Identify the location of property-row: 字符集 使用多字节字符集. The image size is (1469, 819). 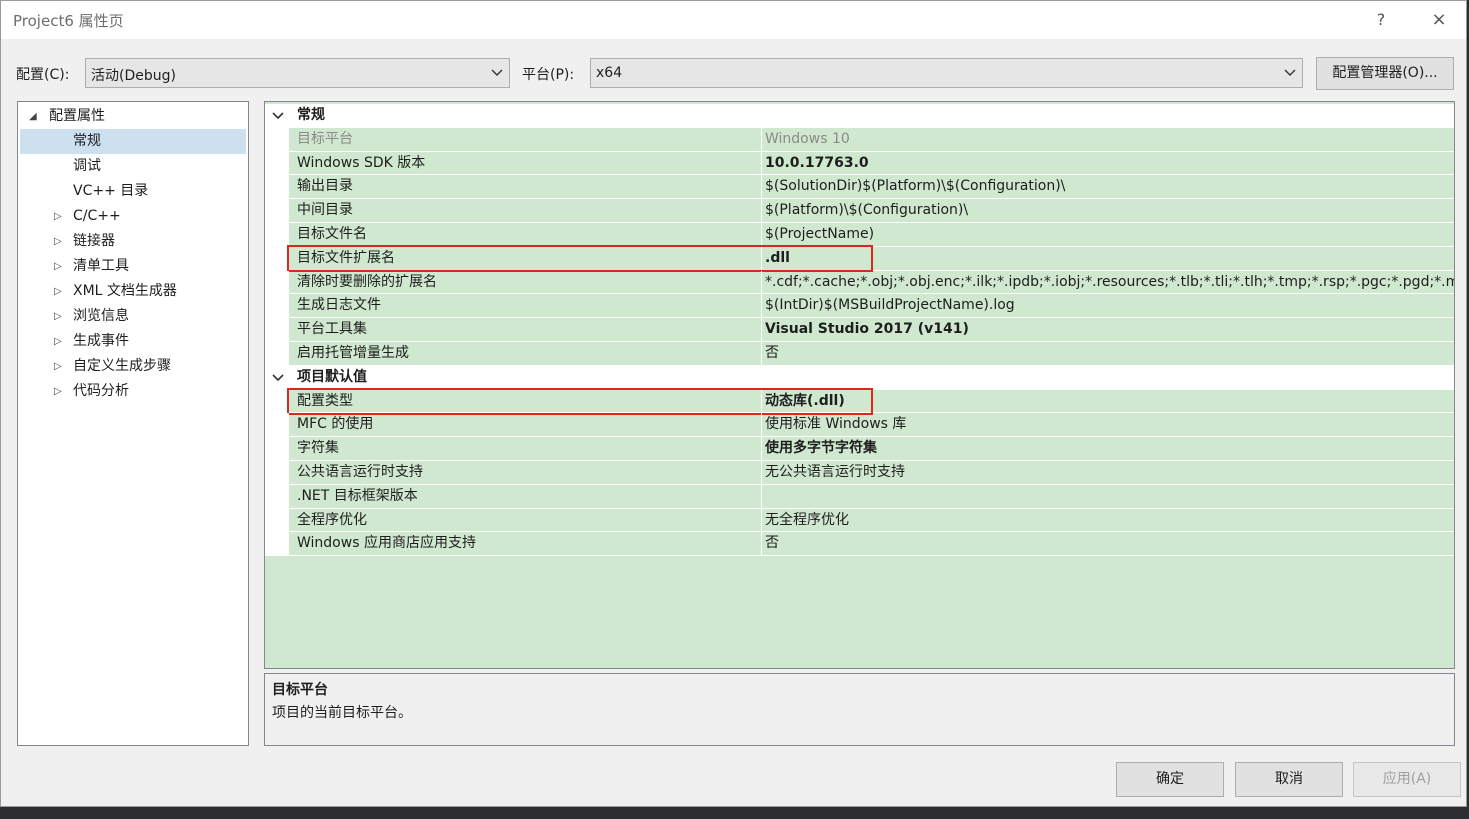
(859, 449).